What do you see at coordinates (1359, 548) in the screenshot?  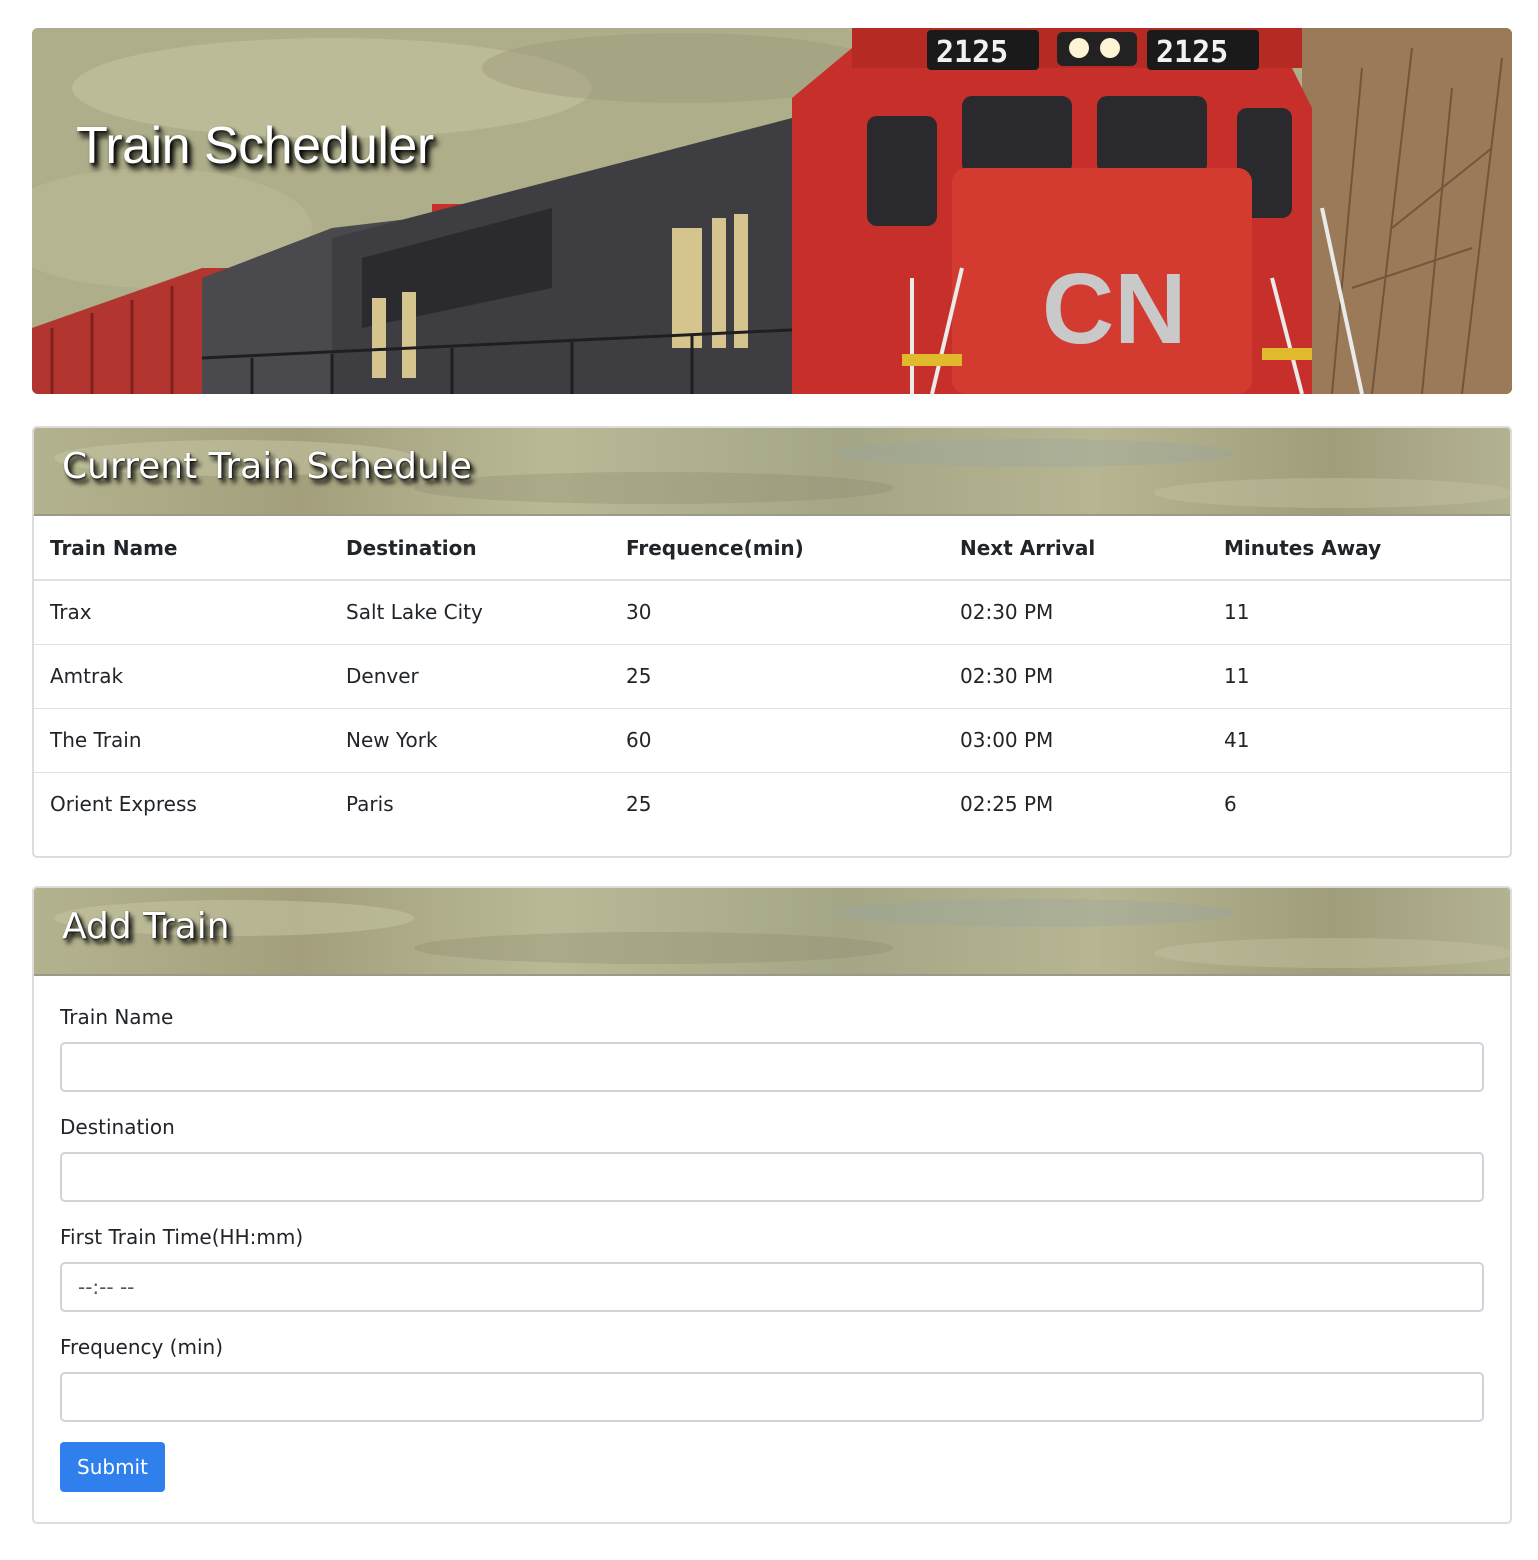 I see `col-minutes-away: Minutes Away` at bounding box center [1359, 548].